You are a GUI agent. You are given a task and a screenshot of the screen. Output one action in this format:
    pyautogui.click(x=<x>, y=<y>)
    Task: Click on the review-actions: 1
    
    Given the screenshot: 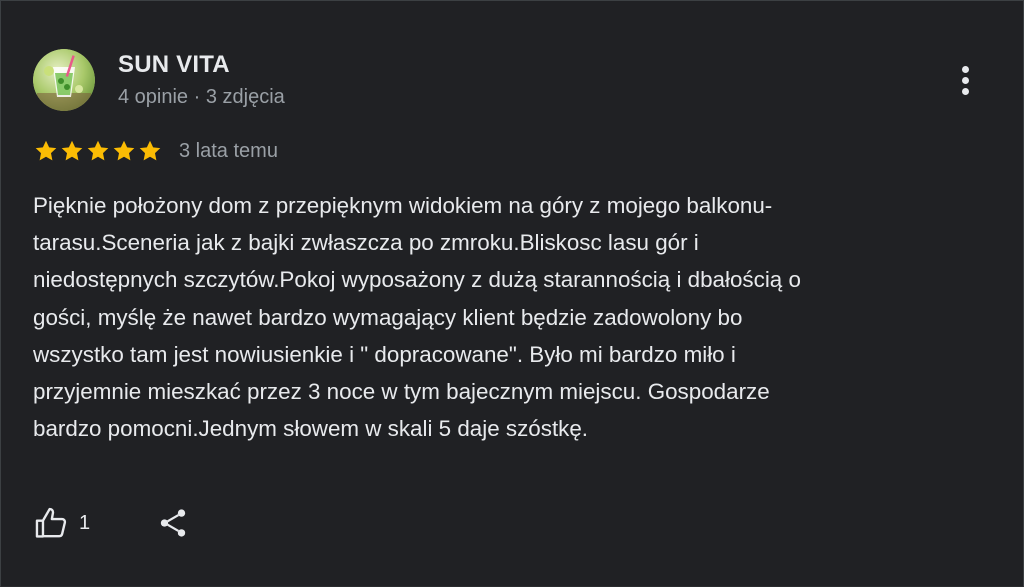 What is the action you would take?
    pyautogui.click(x=111, y=523)
    